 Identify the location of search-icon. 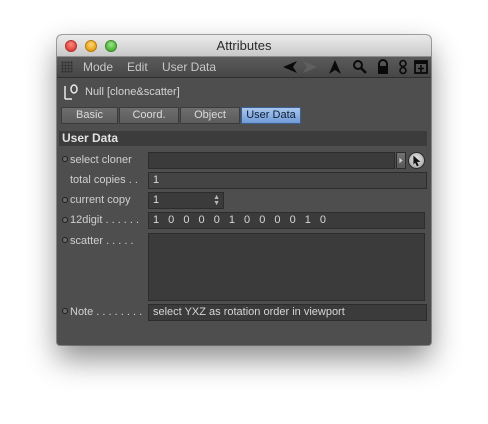
(360, 67).